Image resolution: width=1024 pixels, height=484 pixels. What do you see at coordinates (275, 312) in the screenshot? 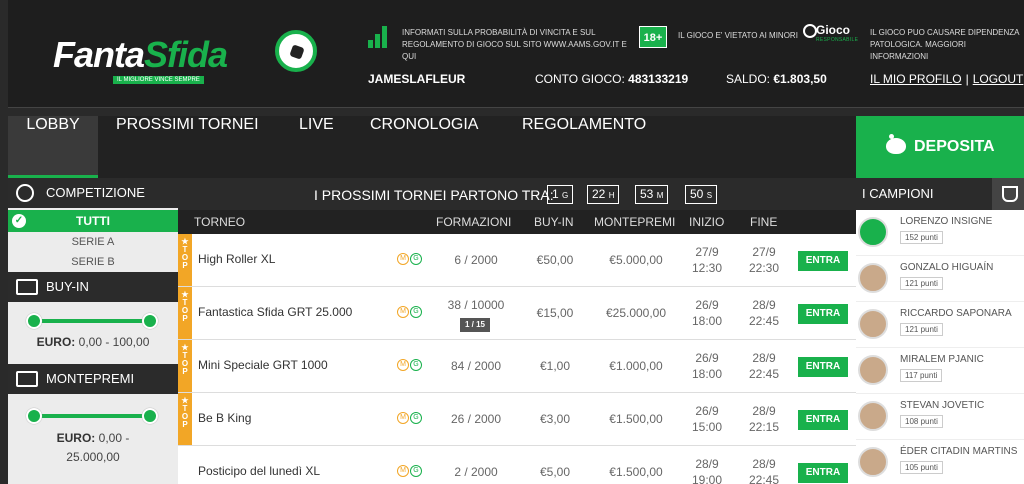
I see `tournament-name: Fantastica Sfida GRT 25.000` at bounding box center [275, 312].